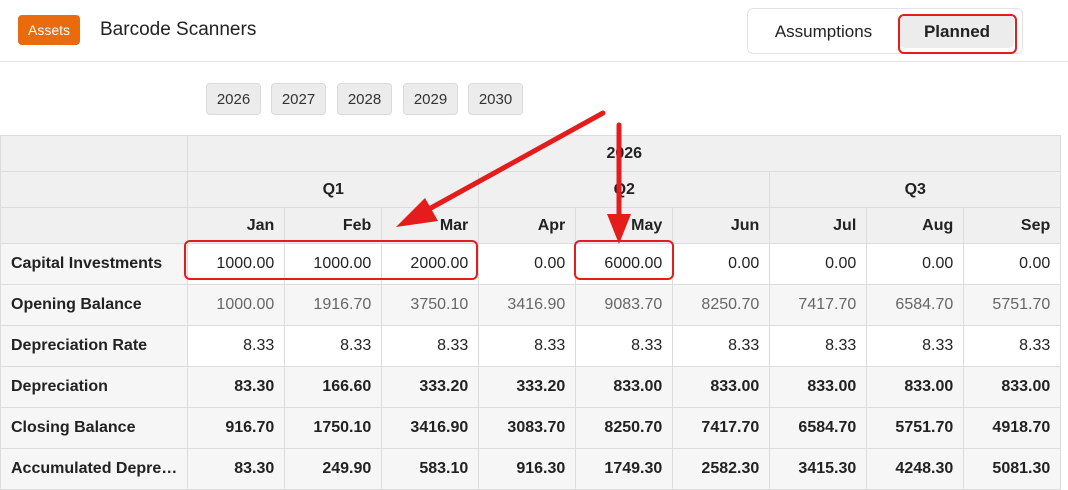  What do you see at coordinates (236, 305) in the screenshot?
I see `table-cell: 1000.00` at bounding box center [236, 305].